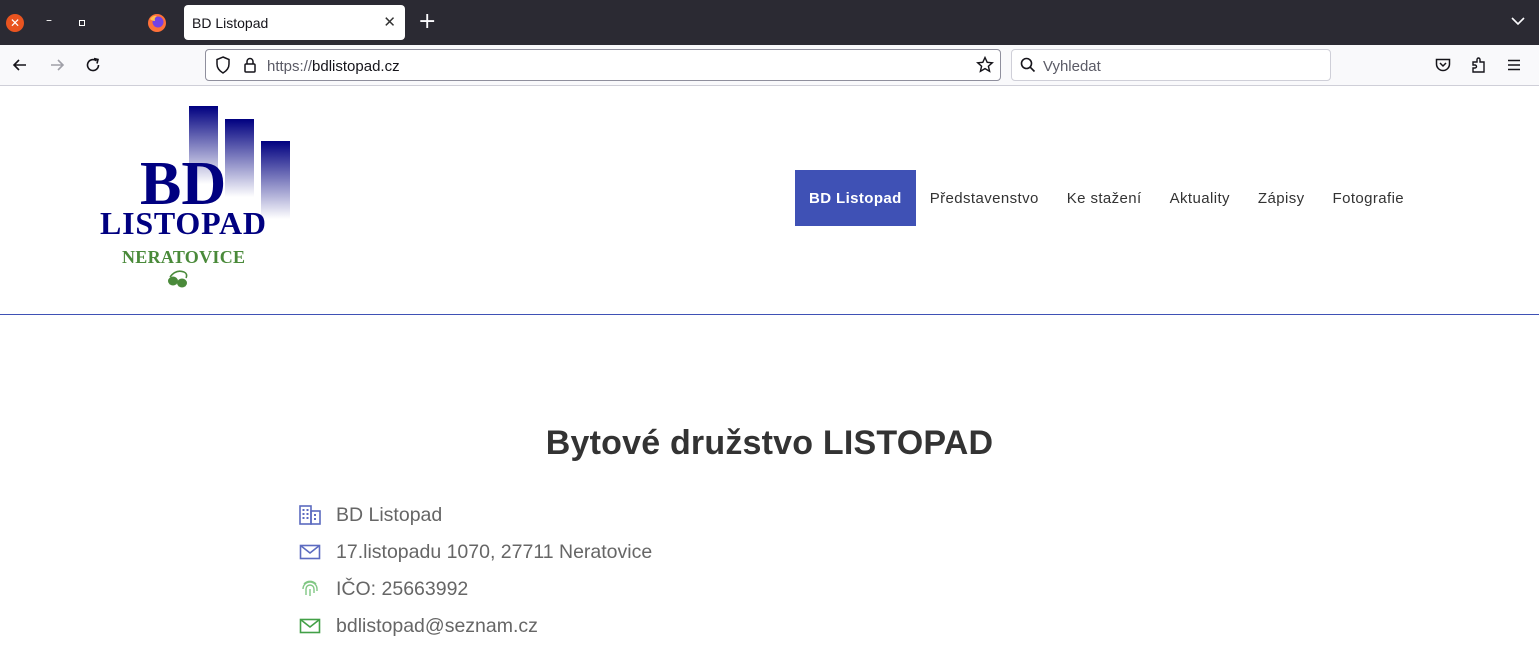  Describe the element at coordinates (1479, 65) in the screenshot. I see `extensions-icon` at that location.